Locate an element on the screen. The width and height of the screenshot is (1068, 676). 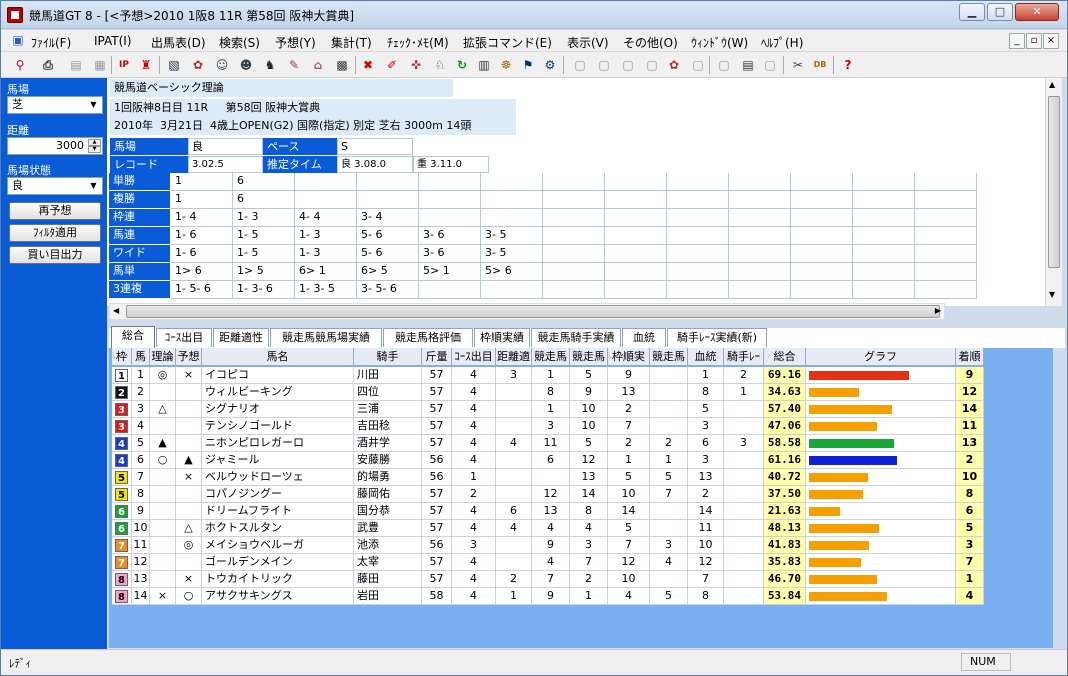
calc-icon: ▥ is located at coordinates (484, 65).